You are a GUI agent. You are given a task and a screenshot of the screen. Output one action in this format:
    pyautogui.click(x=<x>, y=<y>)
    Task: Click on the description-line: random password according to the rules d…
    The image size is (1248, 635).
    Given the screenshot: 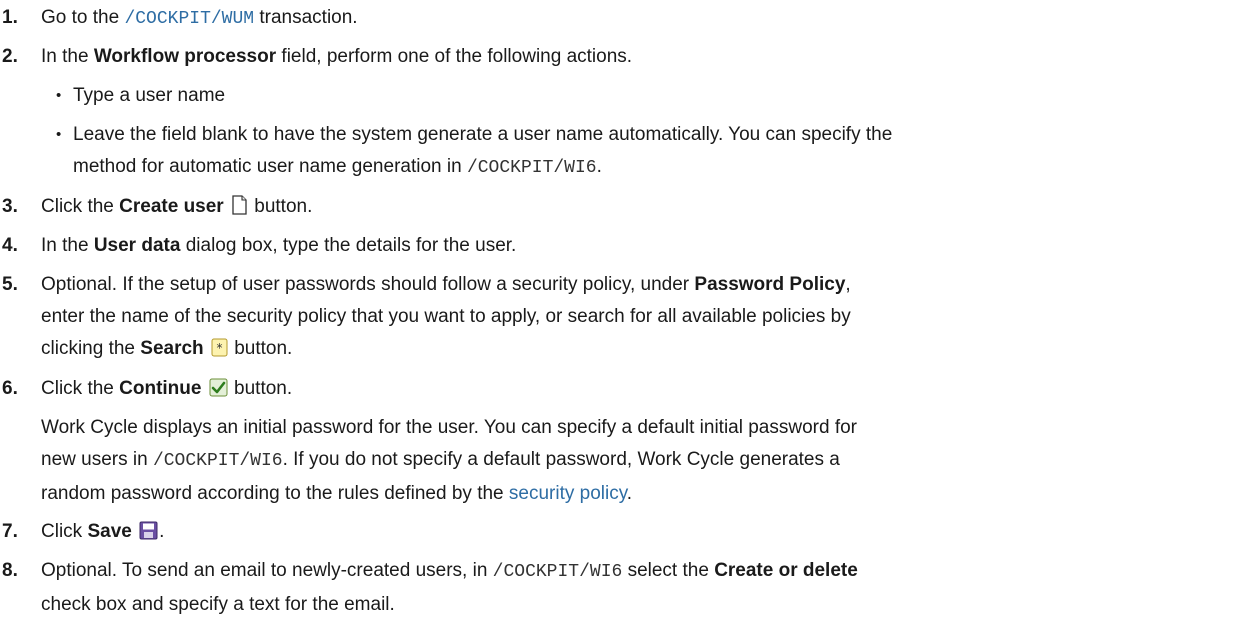 What is the action you would take?
    pyautogui.click(x=642, y=493)
    